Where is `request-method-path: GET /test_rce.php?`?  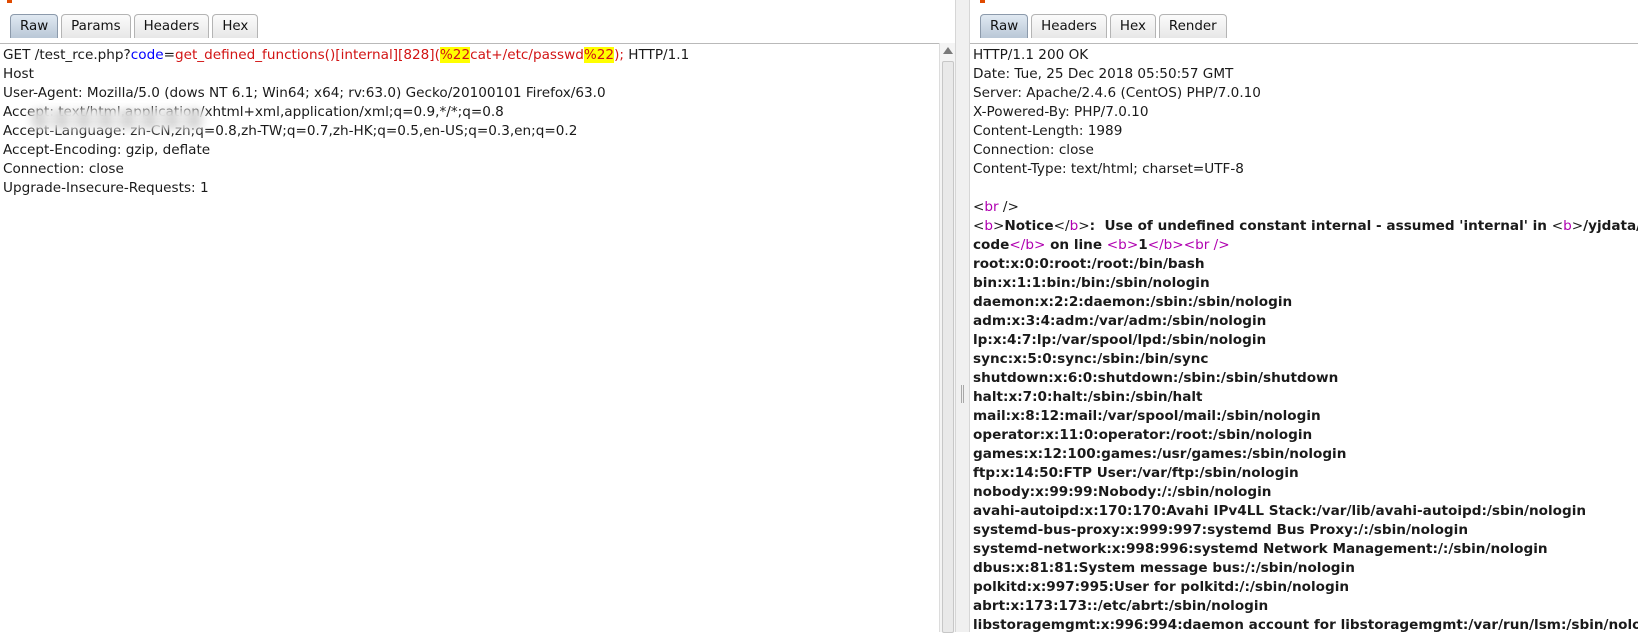 request-method-path: GET /test_rce.php? is located at coordinates (67, 55).